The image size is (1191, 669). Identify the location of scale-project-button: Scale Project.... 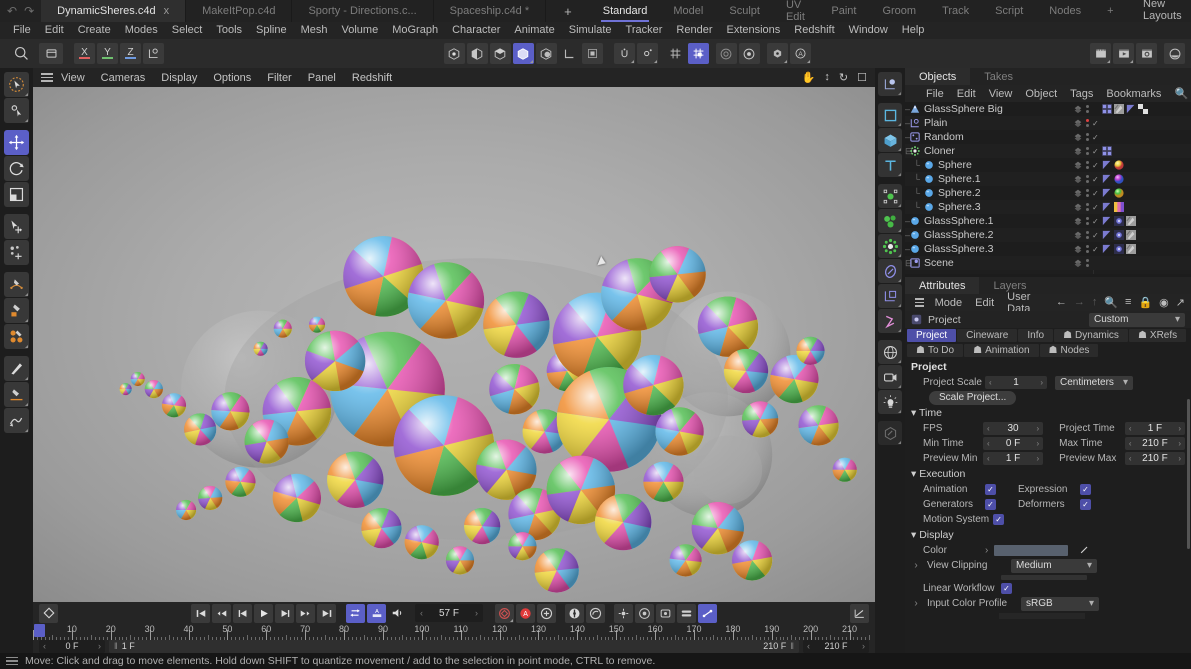
(973, 397).